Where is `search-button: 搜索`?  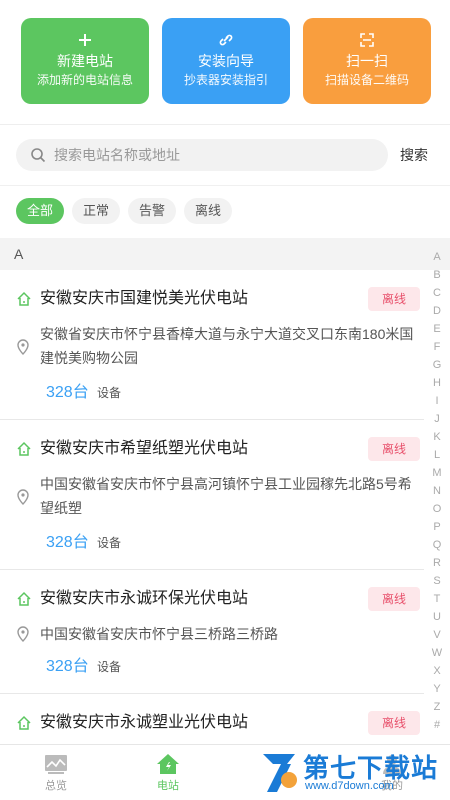
search-button: 搜索 is located at coordinates (414, 155).